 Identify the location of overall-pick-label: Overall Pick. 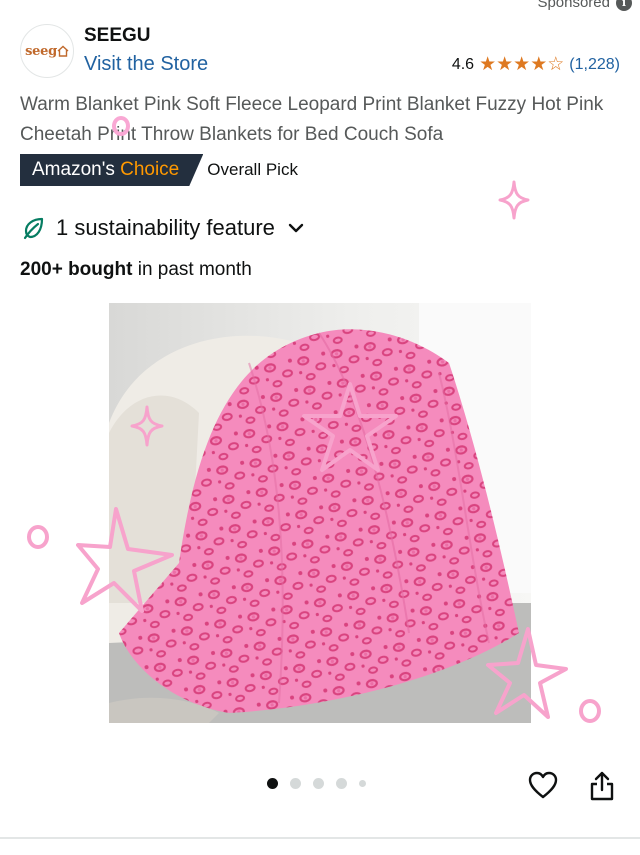
(252, 169).